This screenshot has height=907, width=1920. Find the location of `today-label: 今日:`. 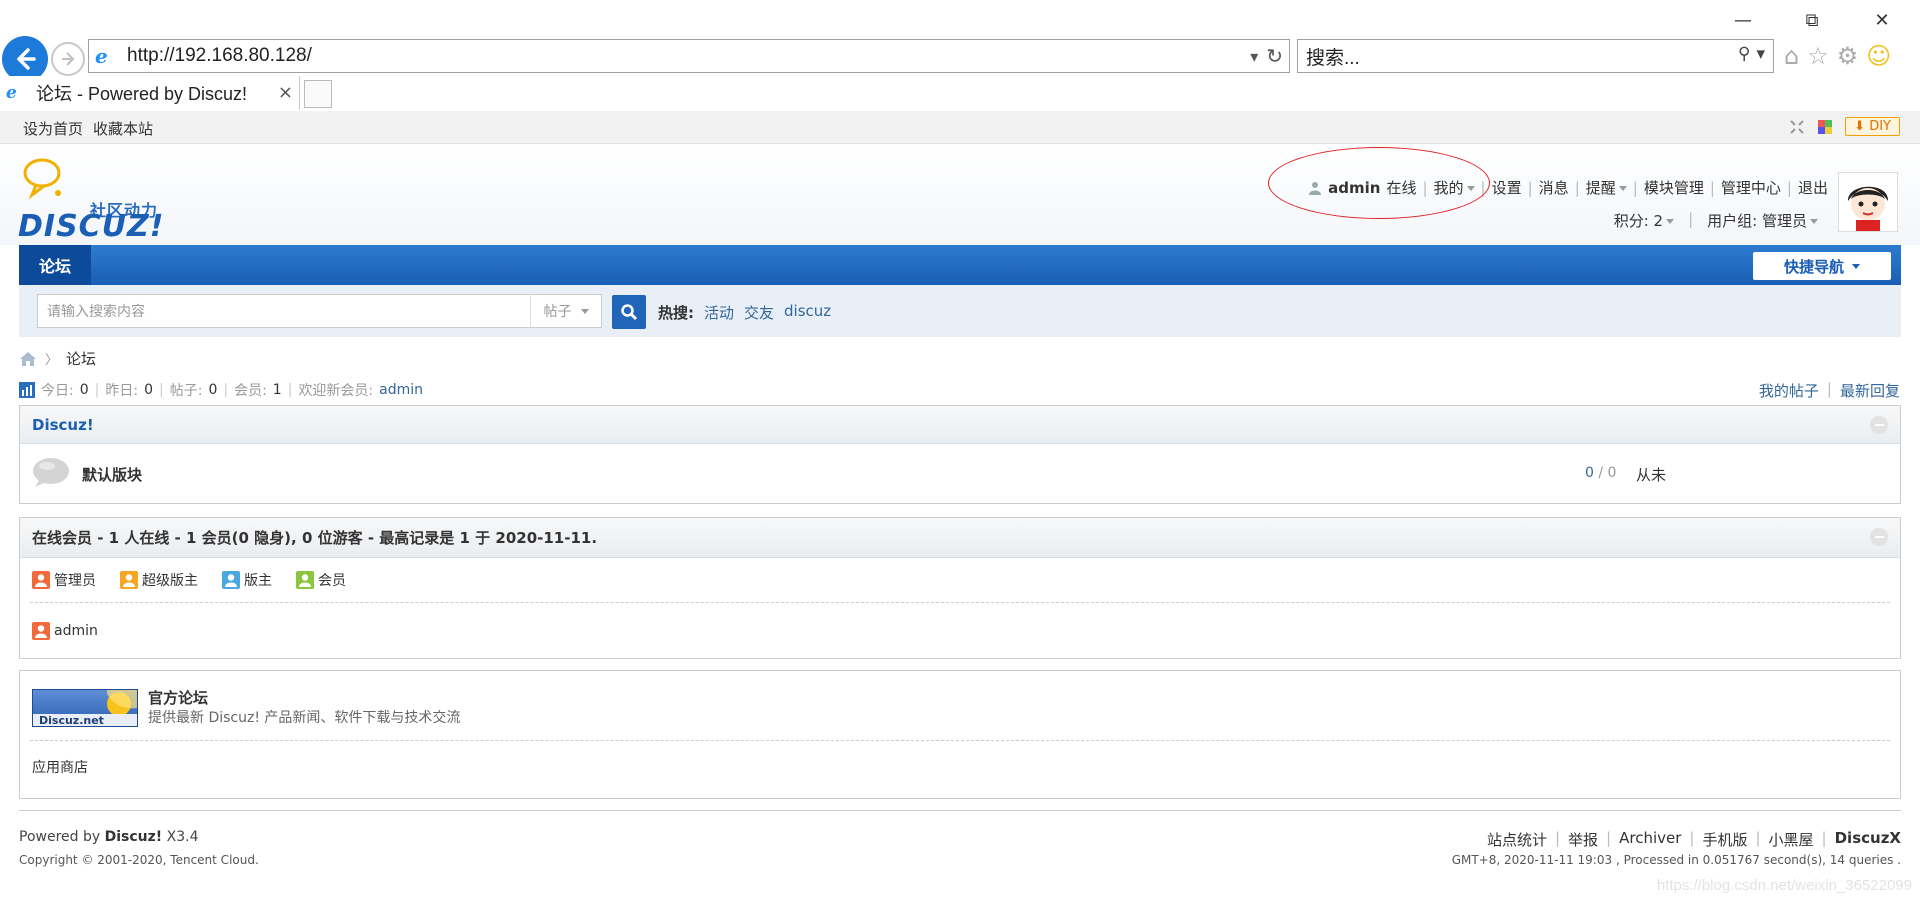

today-label: 今日: is located at coordinates (57, 391).